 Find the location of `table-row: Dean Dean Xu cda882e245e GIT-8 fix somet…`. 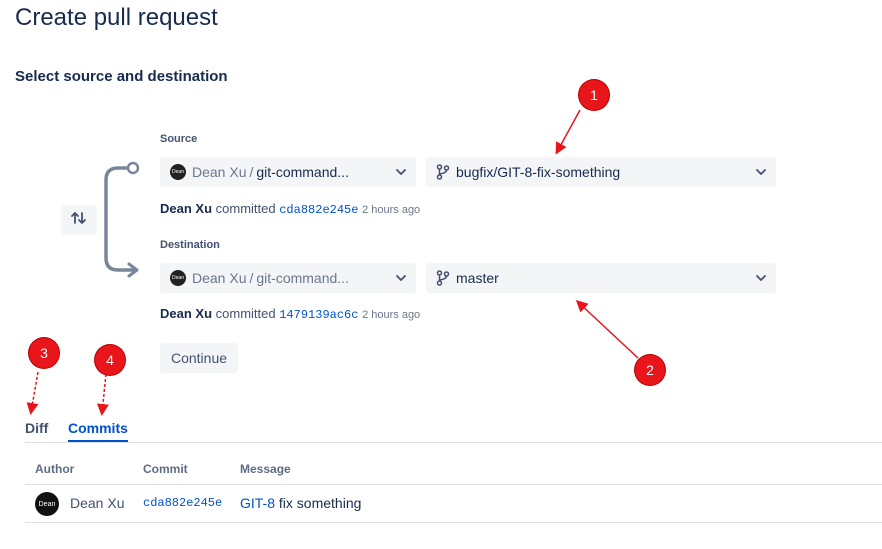

table-row: Dean Dean Xu cda882e245e GIT-8 fix somet… is located at coordinates (453, 504).